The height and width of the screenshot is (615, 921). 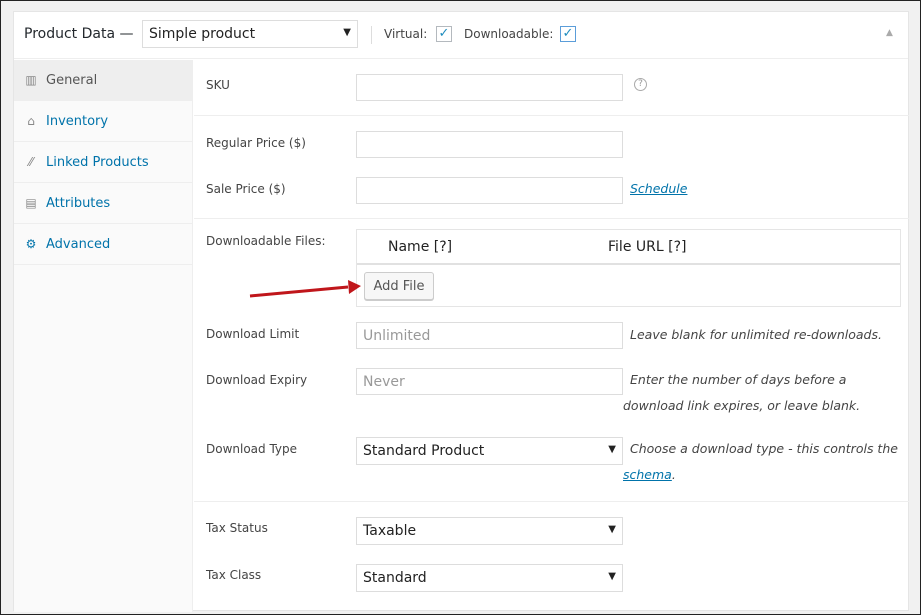 I want to click on product-type-select: Simple product ▼, so click(x=250, y=34).